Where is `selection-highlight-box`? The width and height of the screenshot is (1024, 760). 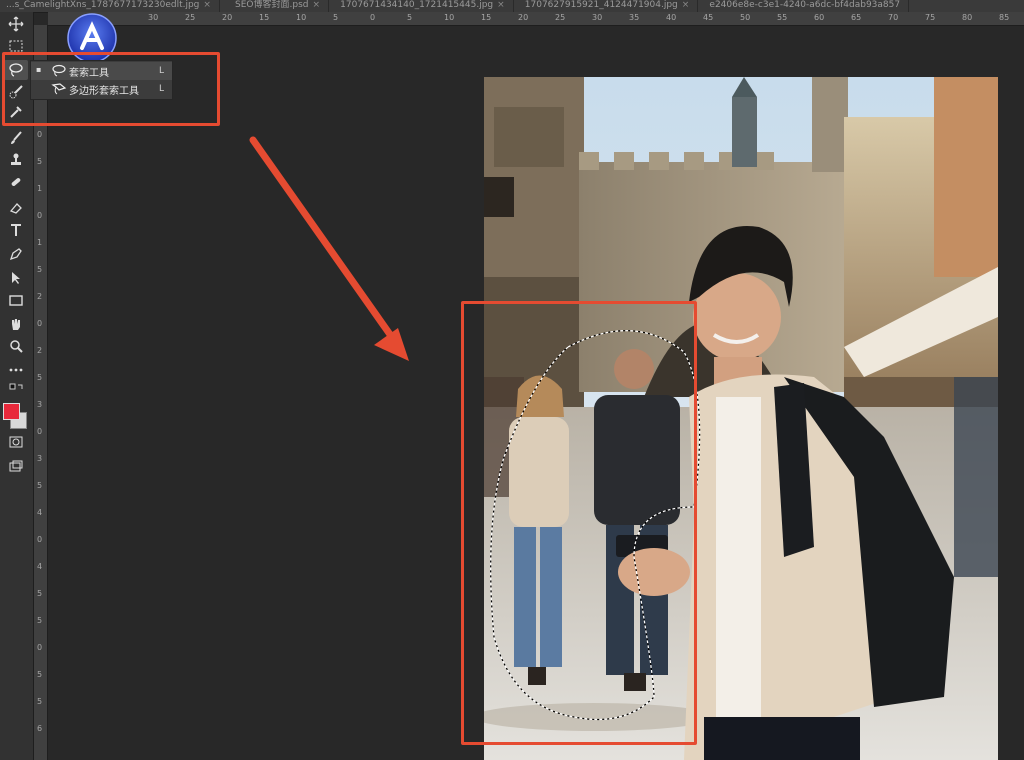
selection-highlight-box is located at coordinates (579, 523).